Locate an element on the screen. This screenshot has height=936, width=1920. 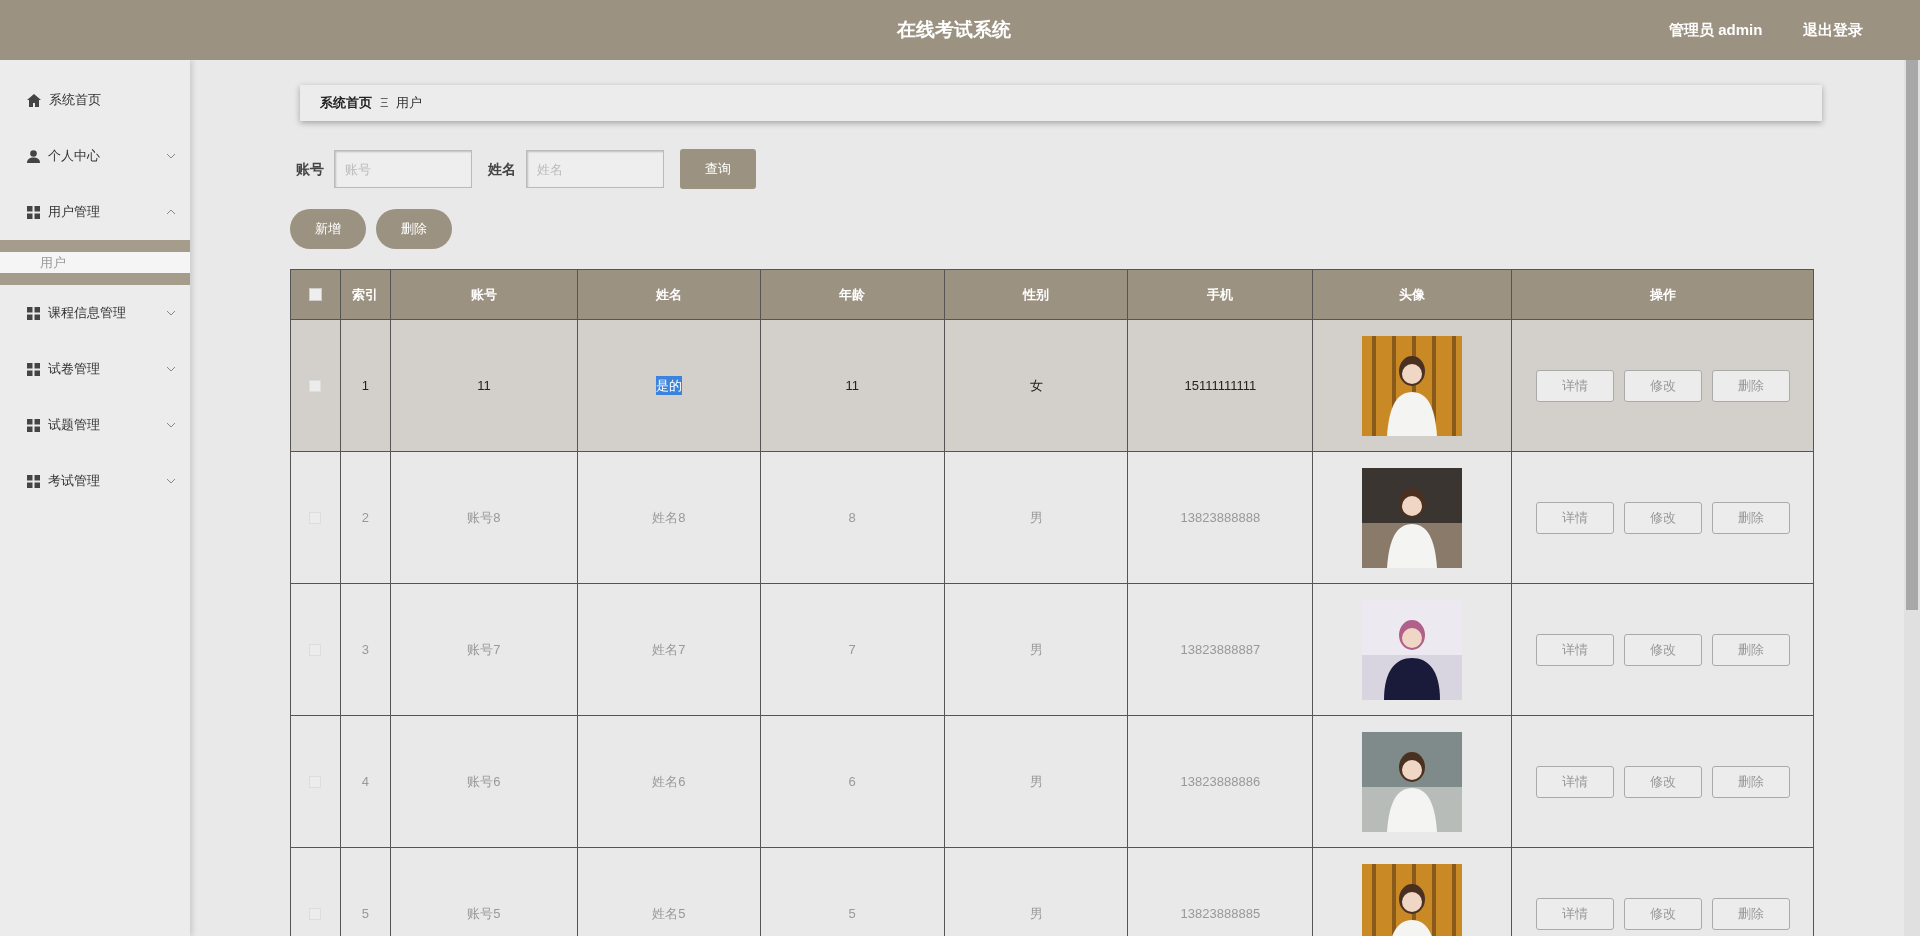
query-button: 查询 is located at coordinates (718, 169).